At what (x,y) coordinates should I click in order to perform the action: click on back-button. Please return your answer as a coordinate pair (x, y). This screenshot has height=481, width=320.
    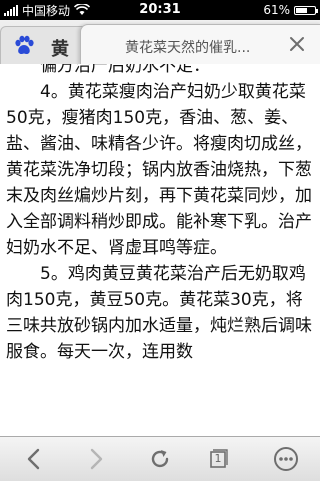
    Looking at the image, I should click on (34, 459).